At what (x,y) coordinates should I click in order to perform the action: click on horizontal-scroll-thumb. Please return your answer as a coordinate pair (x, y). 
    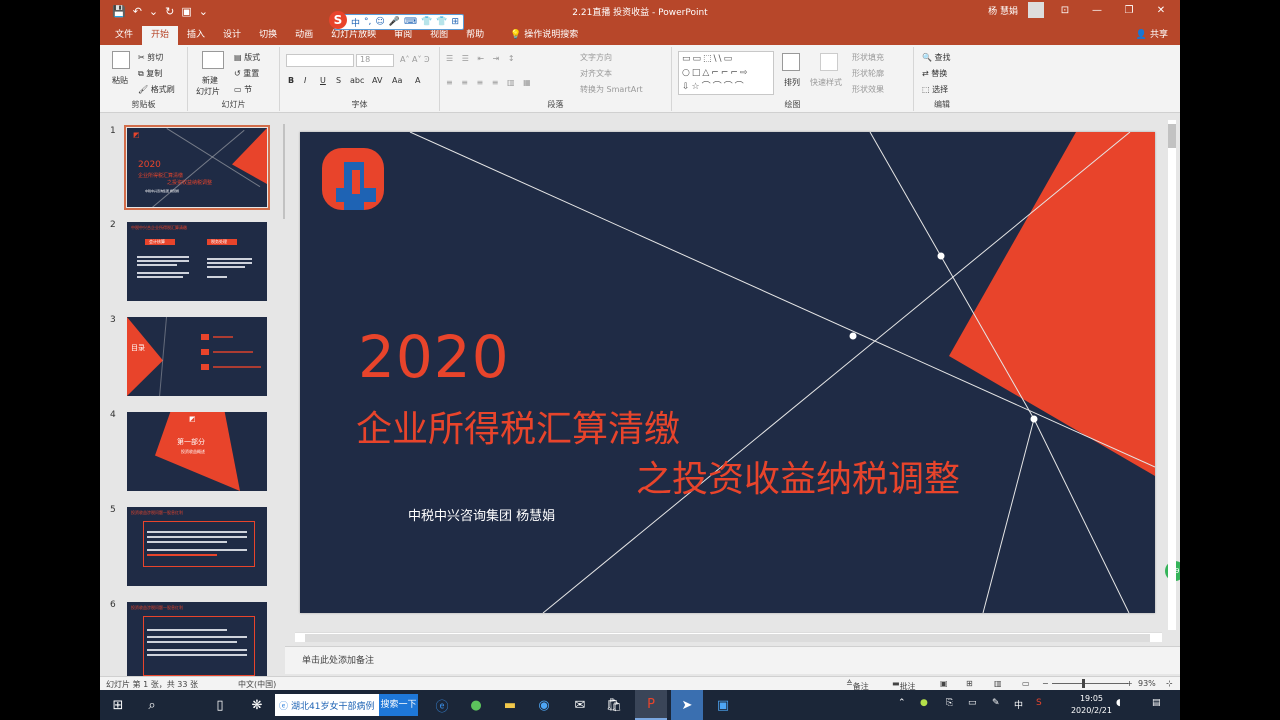
    Looking at the image, I should click on (727, 638).